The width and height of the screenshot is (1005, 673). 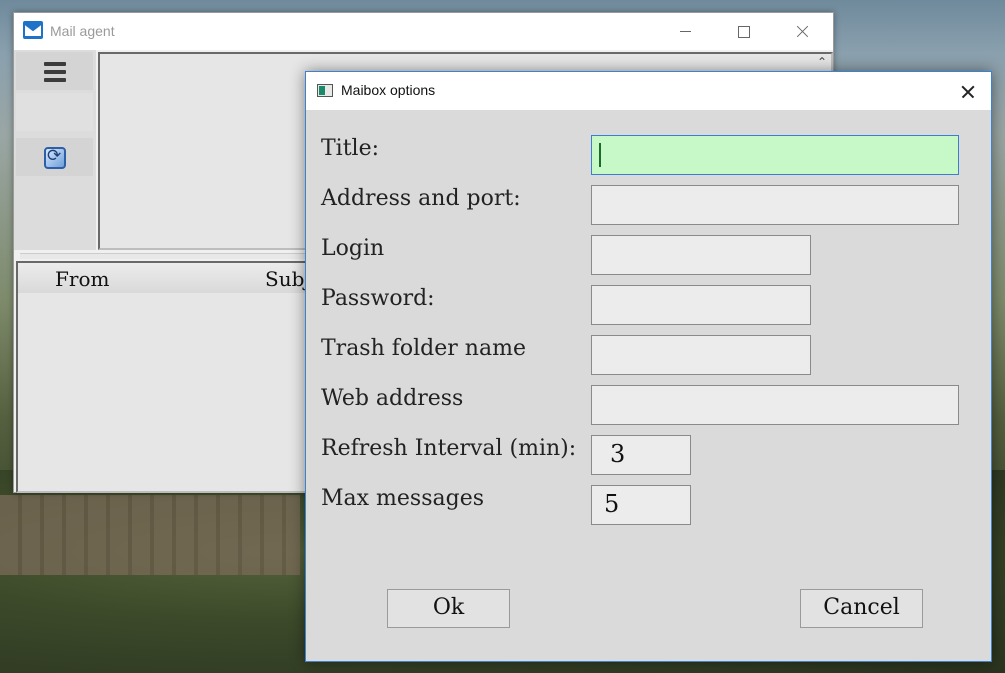 What do you see at coordinates (600, 155) in the screenshot?
I see `text-caret` at bounding box center [600, 155].